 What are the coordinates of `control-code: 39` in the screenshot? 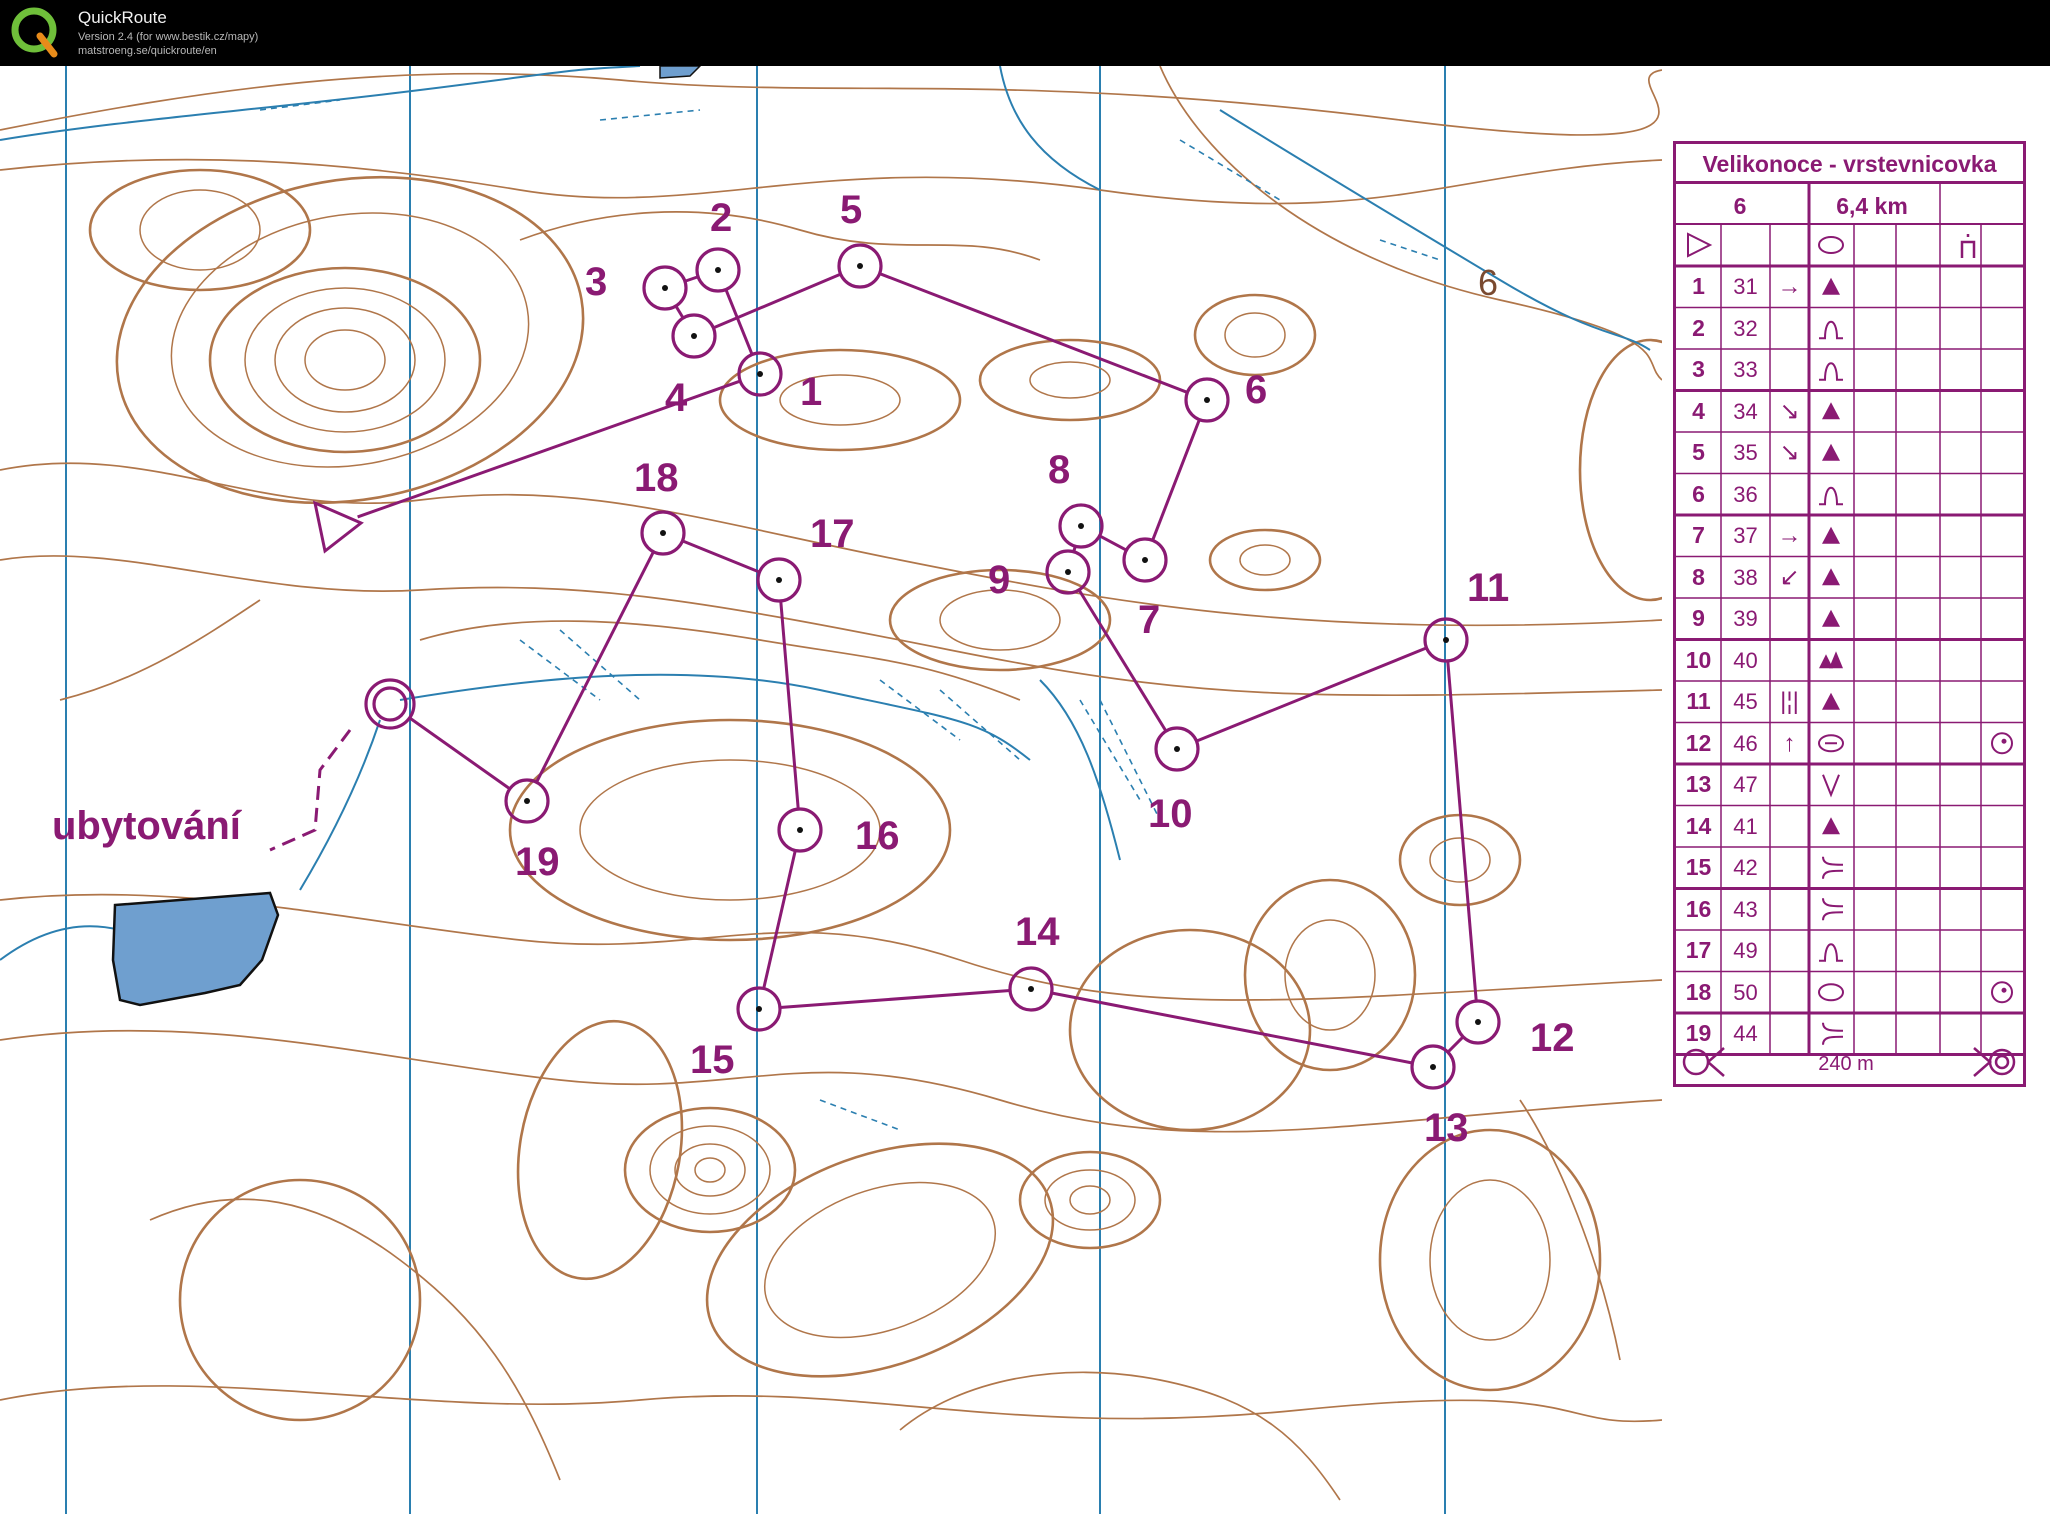 It's located at (1745, 618).